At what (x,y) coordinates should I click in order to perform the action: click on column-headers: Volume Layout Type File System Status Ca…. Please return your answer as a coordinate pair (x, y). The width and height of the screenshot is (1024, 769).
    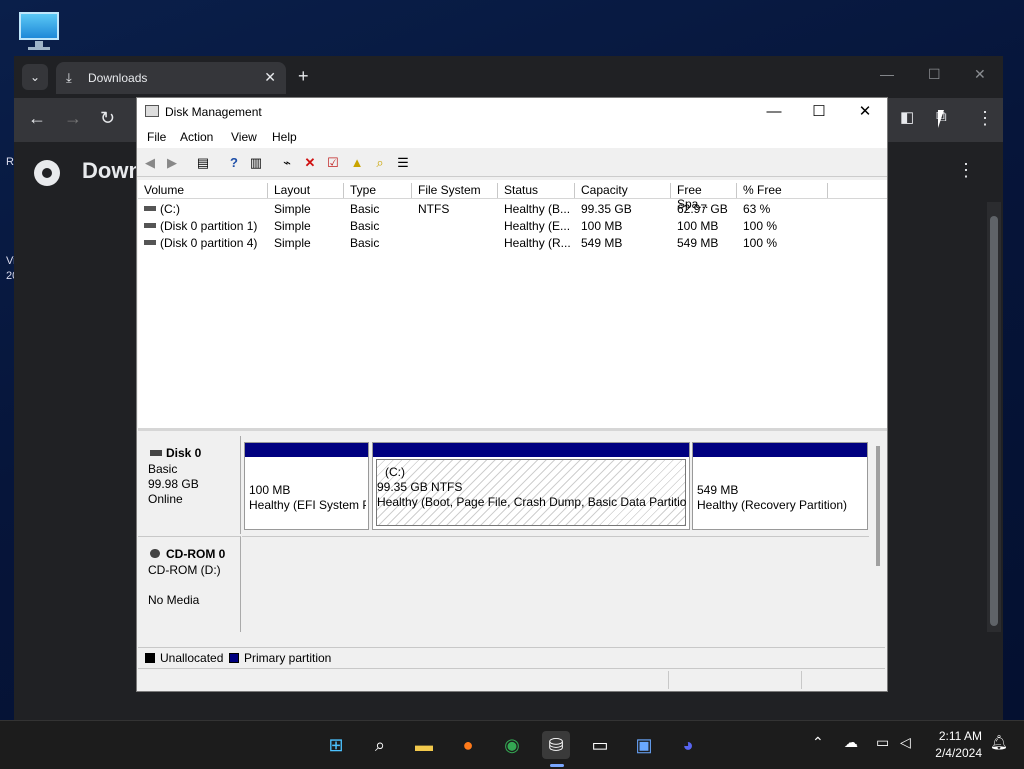
    Looking at the image, I should click on (512, 195).